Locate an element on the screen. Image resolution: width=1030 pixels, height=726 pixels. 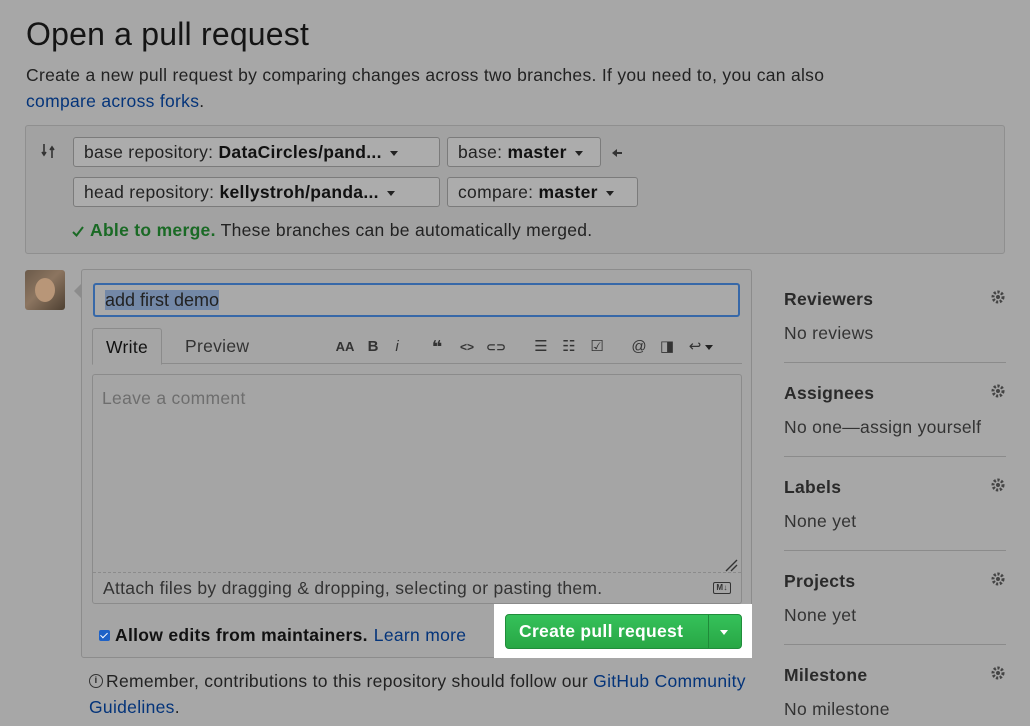
heading-icon: AA is located at coordinates (345, 347).